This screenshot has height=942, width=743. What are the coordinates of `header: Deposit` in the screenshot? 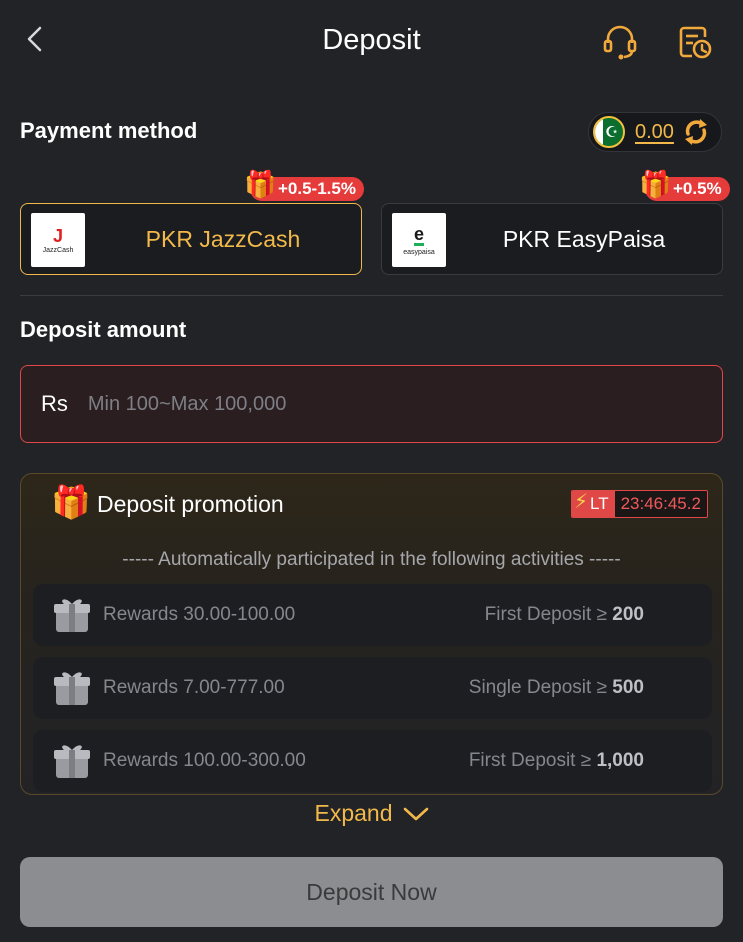 It's located at (371, 43).